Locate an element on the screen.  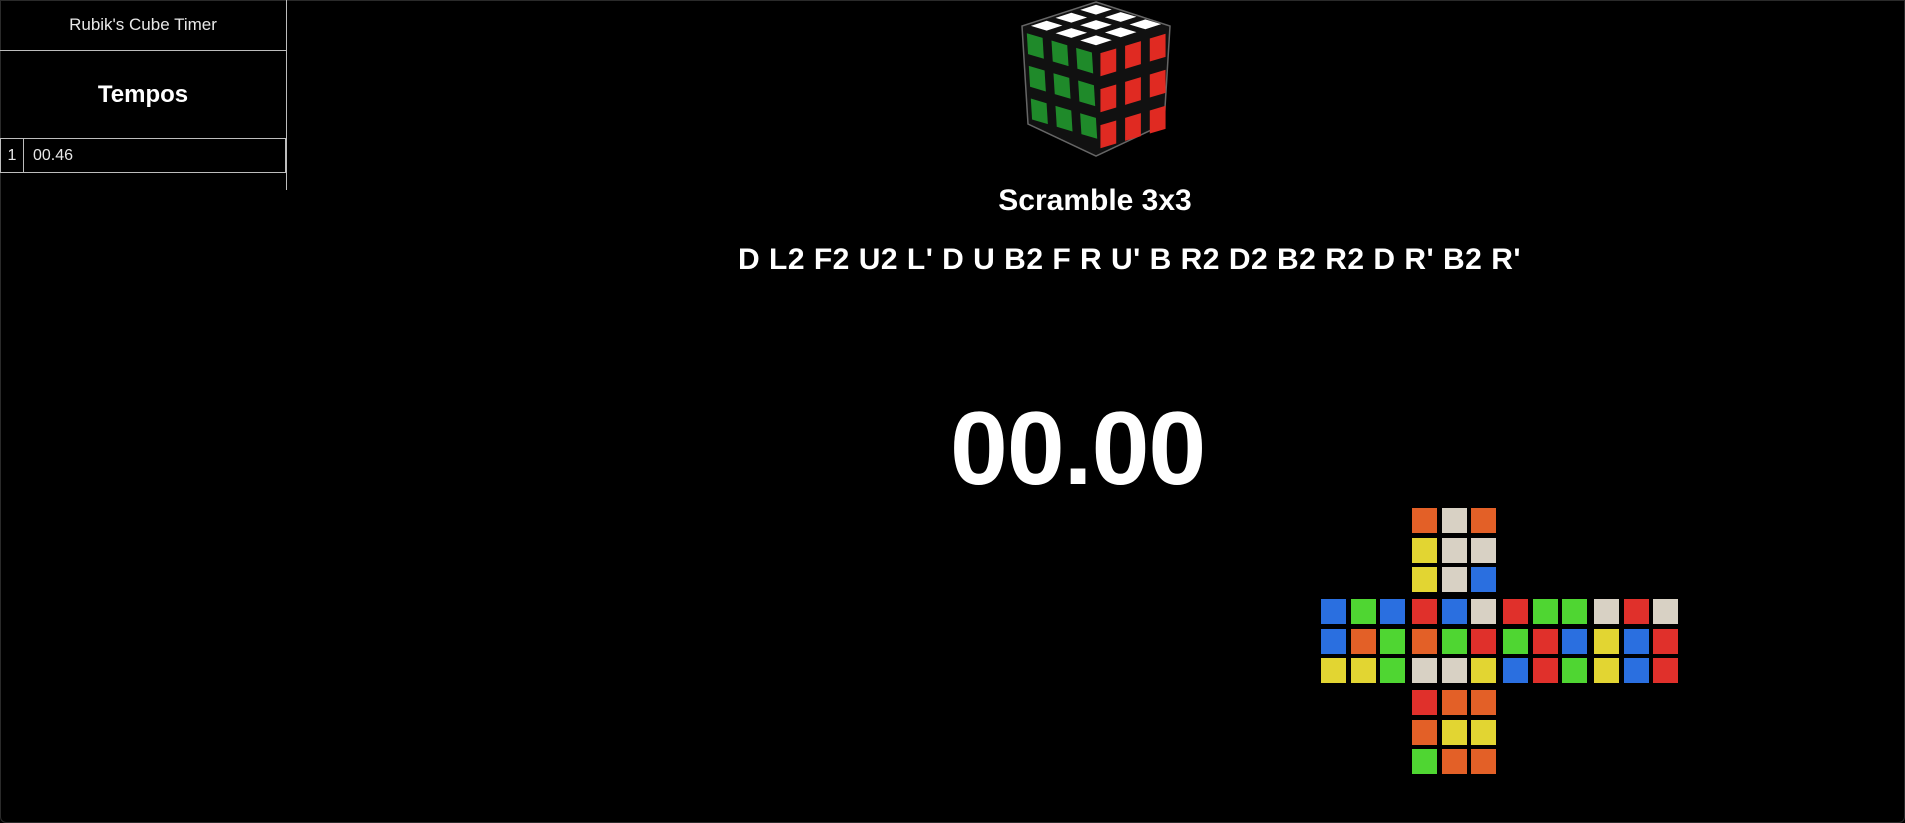
times-table: 1 00.46 is located at coordinates (143, 155).